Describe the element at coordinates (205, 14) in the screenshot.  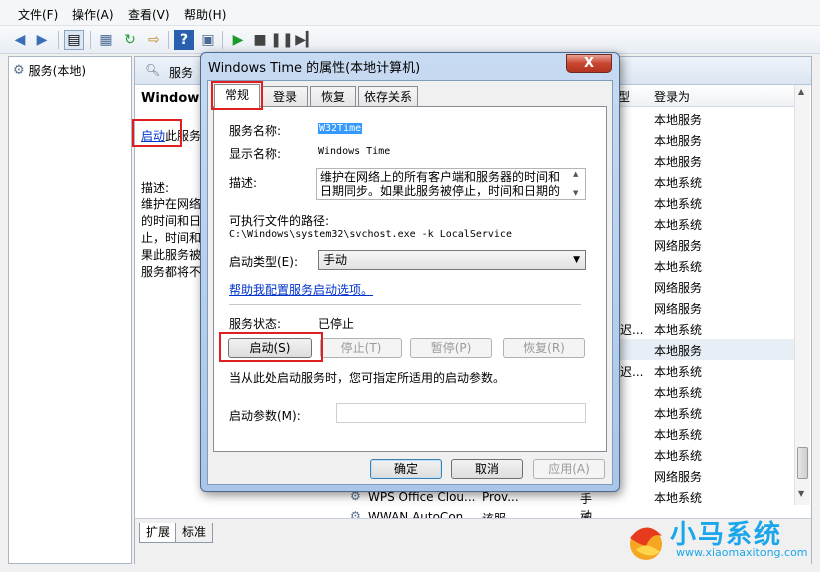
I see `menu-help: 帮助(H)` at that location.